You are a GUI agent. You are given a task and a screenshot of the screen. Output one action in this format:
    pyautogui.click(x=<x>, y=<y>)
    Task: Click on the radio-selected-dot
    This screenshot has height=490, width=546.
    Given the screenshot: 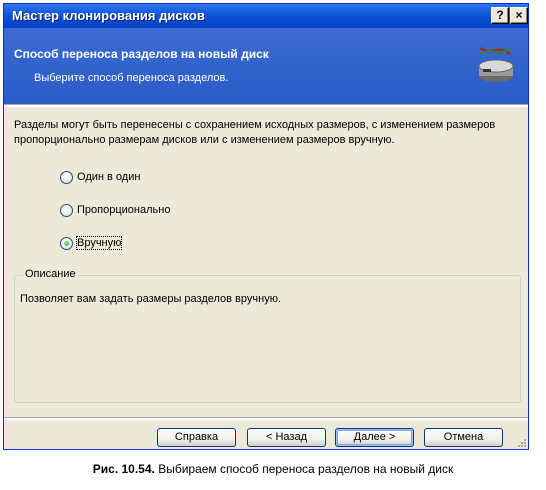 What is the action you would take?
    pyautogui.click(x=66, y=243)
    